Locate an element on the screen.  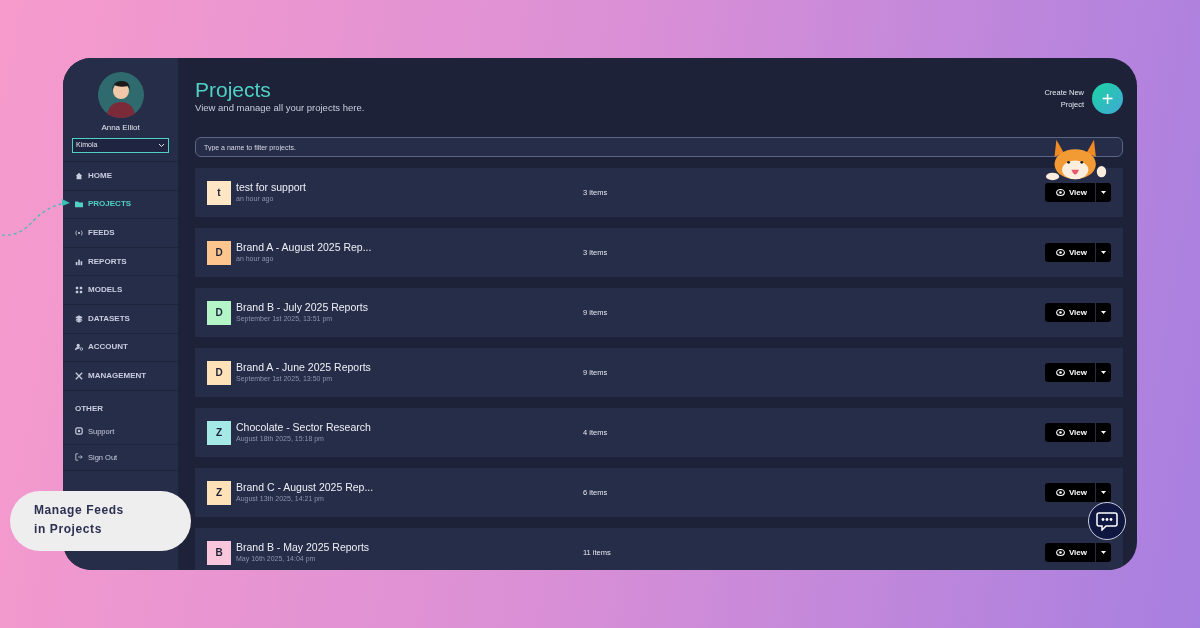
nav-item: HOME is located at coordinates (120, 175).